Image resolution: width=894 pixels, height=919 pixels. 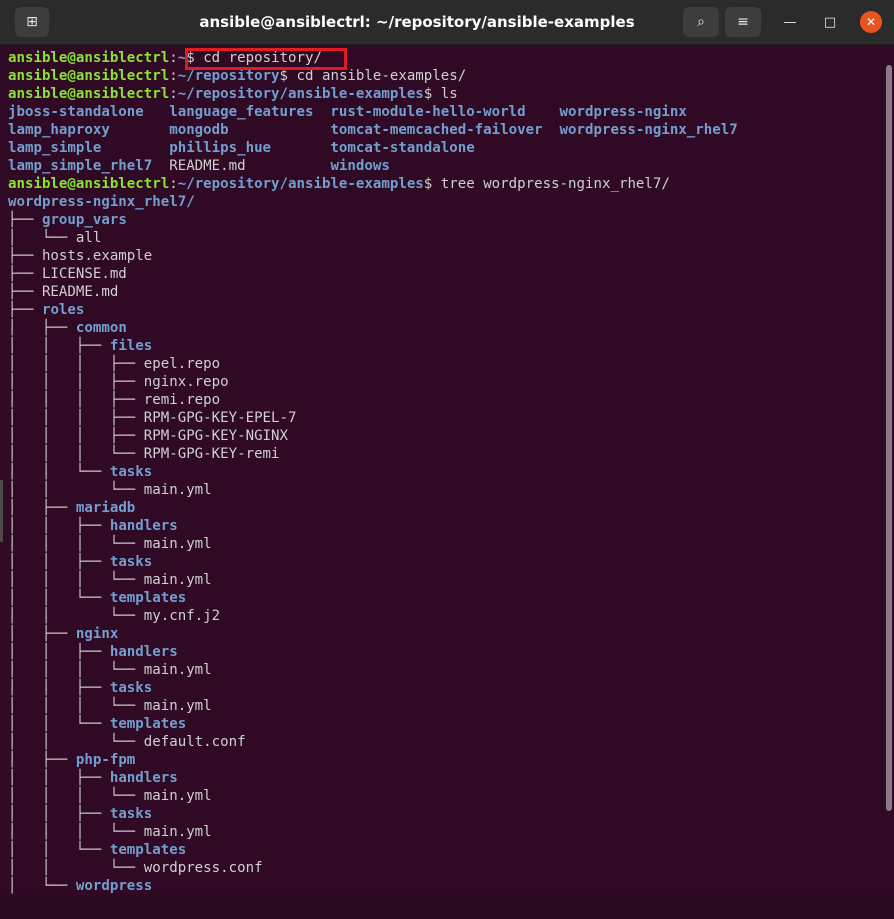 I want to click on terminal-text-segment: │ └── all, so click(x=55, y=238).